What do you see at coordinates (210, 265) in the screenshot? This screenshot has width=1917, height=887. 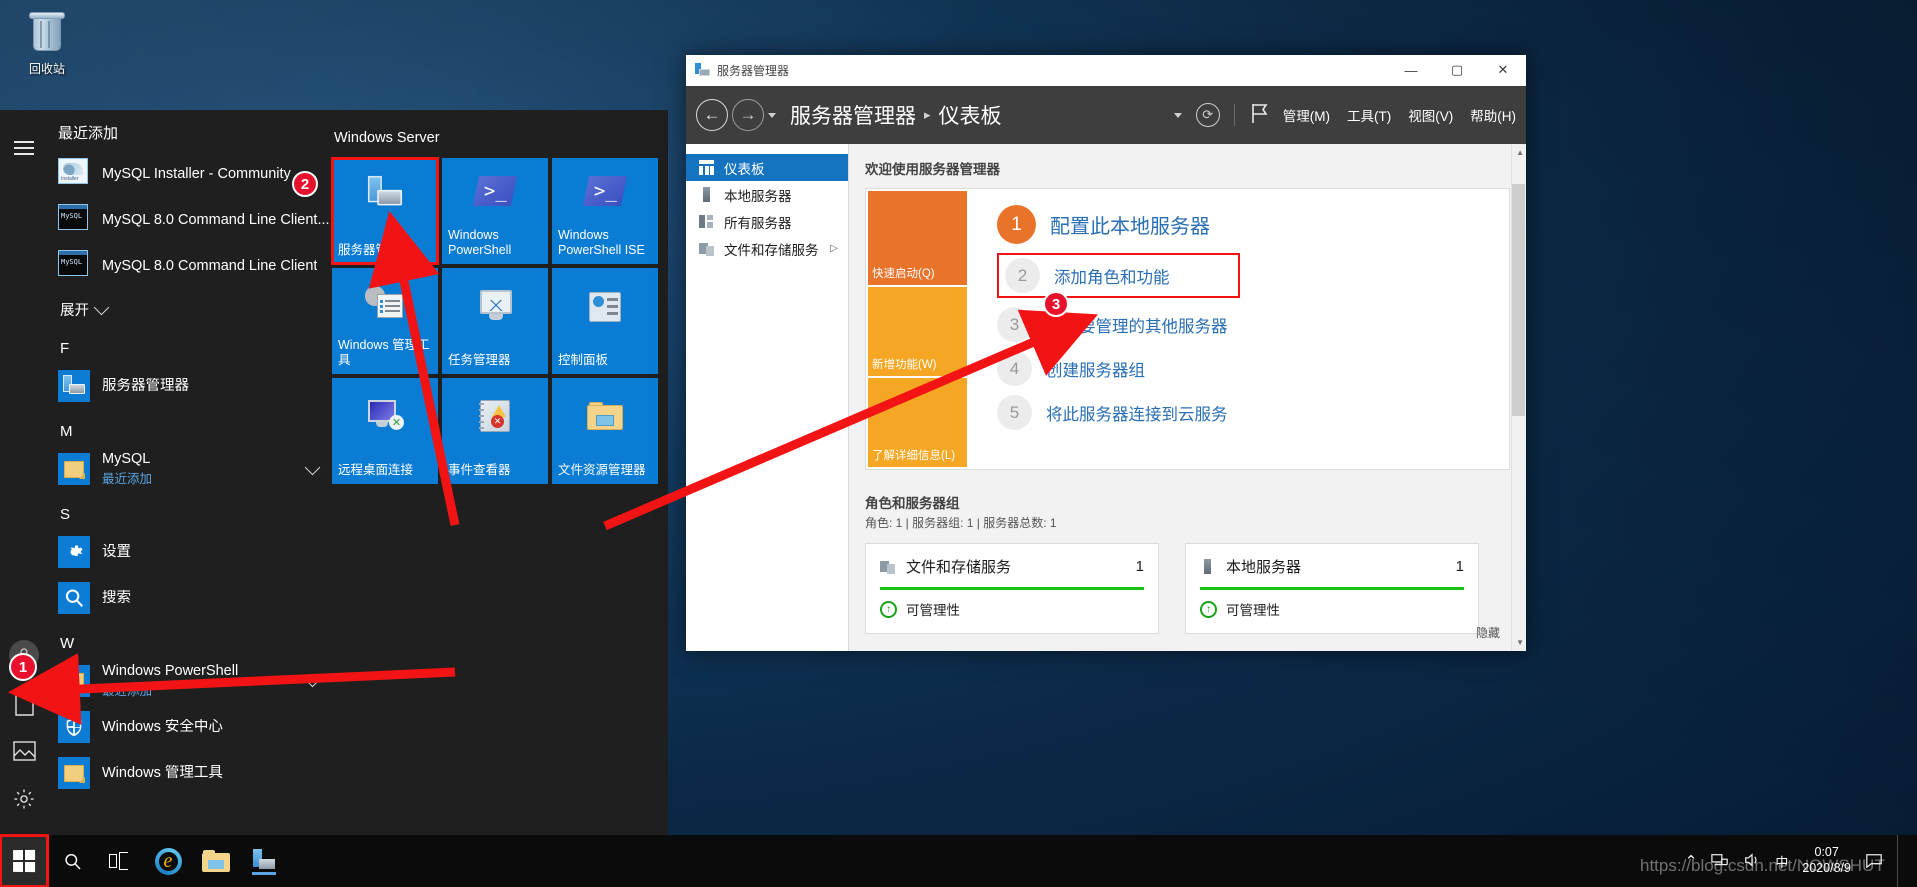 I see `list-item-label: MySQL 8.0 Command Line Client` at bounding box center [210, 265].